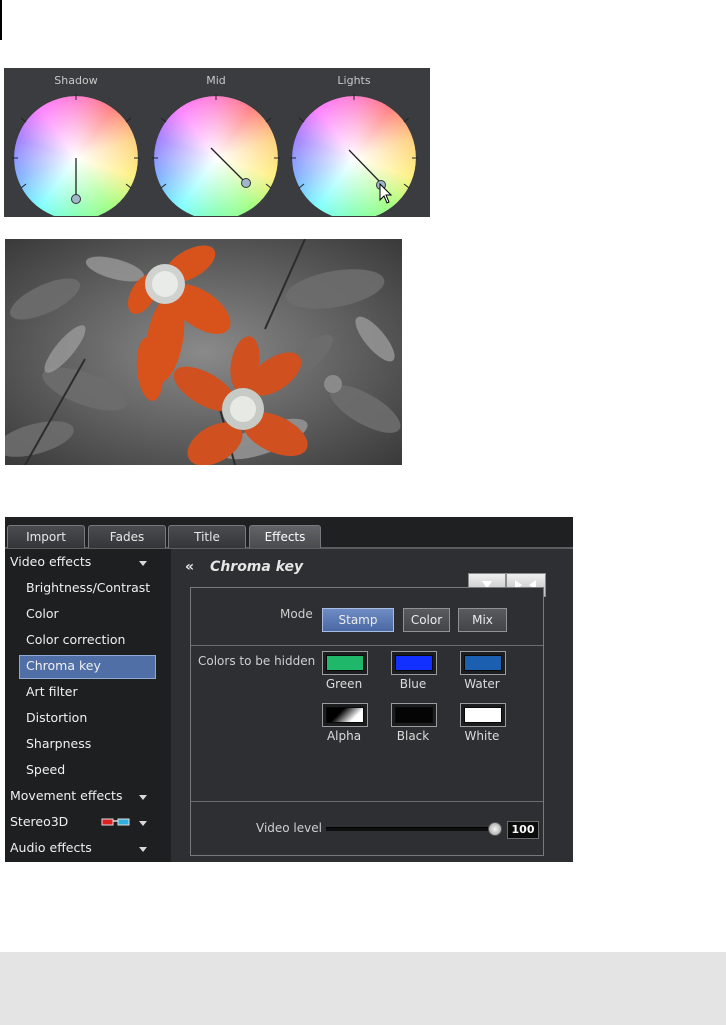 The height and width of the screenshot is (1025, 726). I want to click on alpha-swatch, so click(345, 715).